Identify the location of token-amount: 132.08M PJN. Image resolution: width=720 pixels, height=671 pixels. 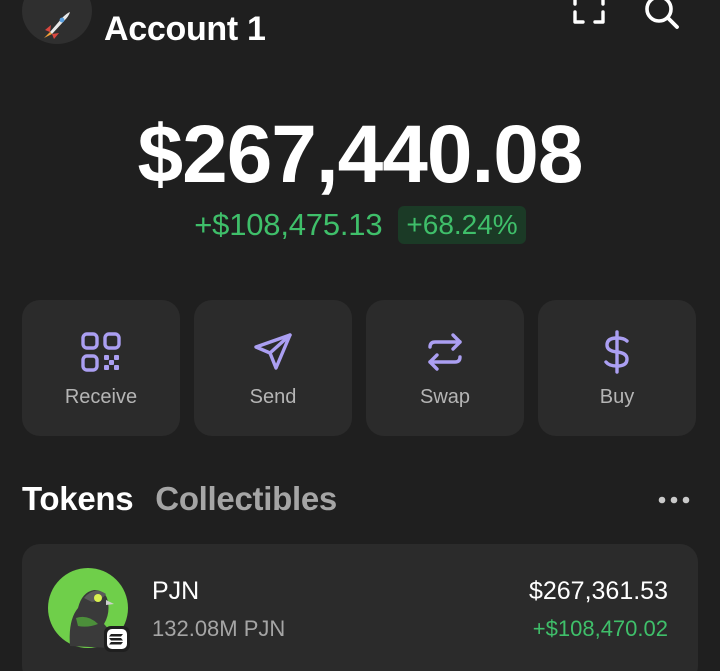
(219, 628).